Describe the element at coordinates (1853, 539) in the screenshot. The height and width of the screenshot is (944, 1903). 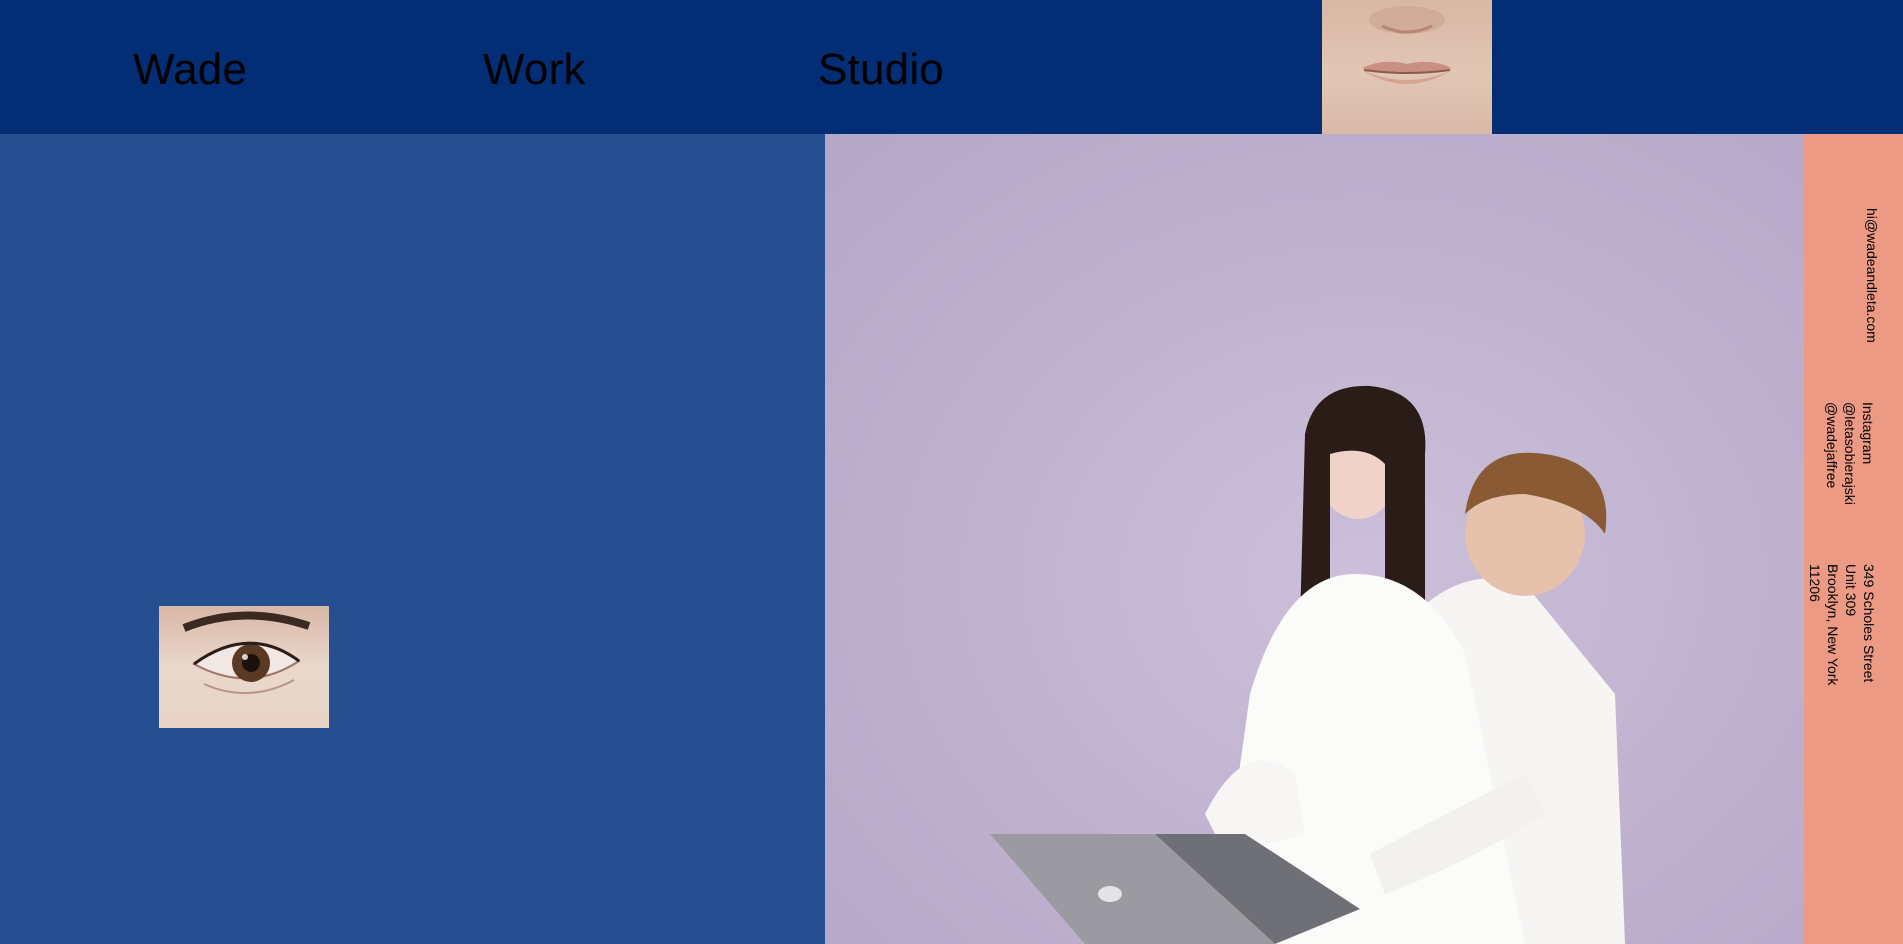
I see `contact-strip` at that location.